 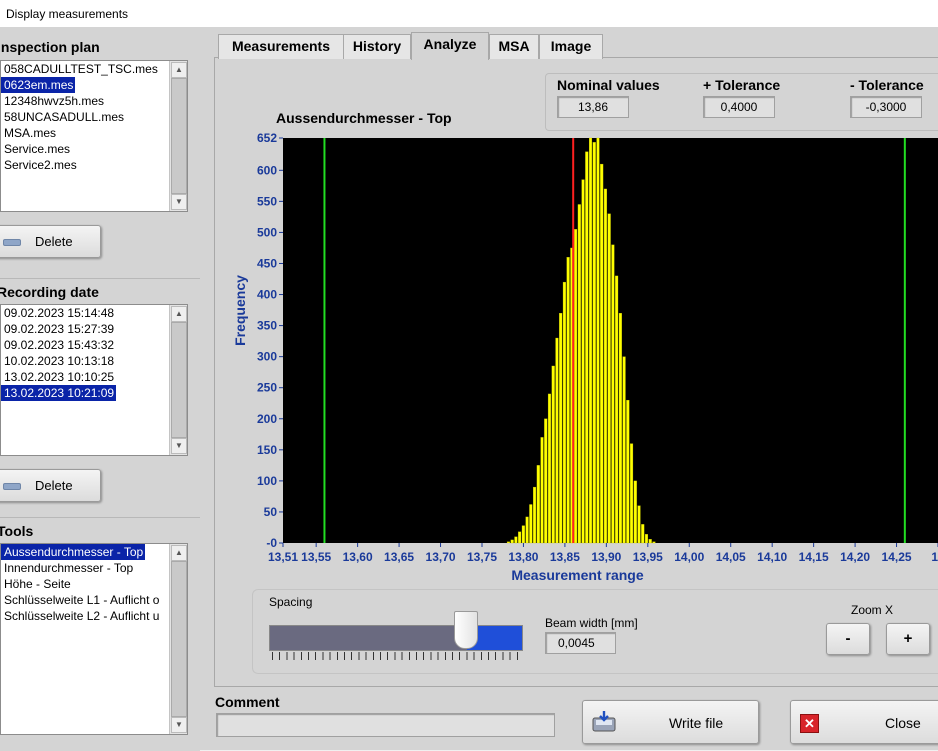 What do you see at coordinates (395, 656) in the screenshot?
I see `slider-ticks` at bounding box center [395, 656].